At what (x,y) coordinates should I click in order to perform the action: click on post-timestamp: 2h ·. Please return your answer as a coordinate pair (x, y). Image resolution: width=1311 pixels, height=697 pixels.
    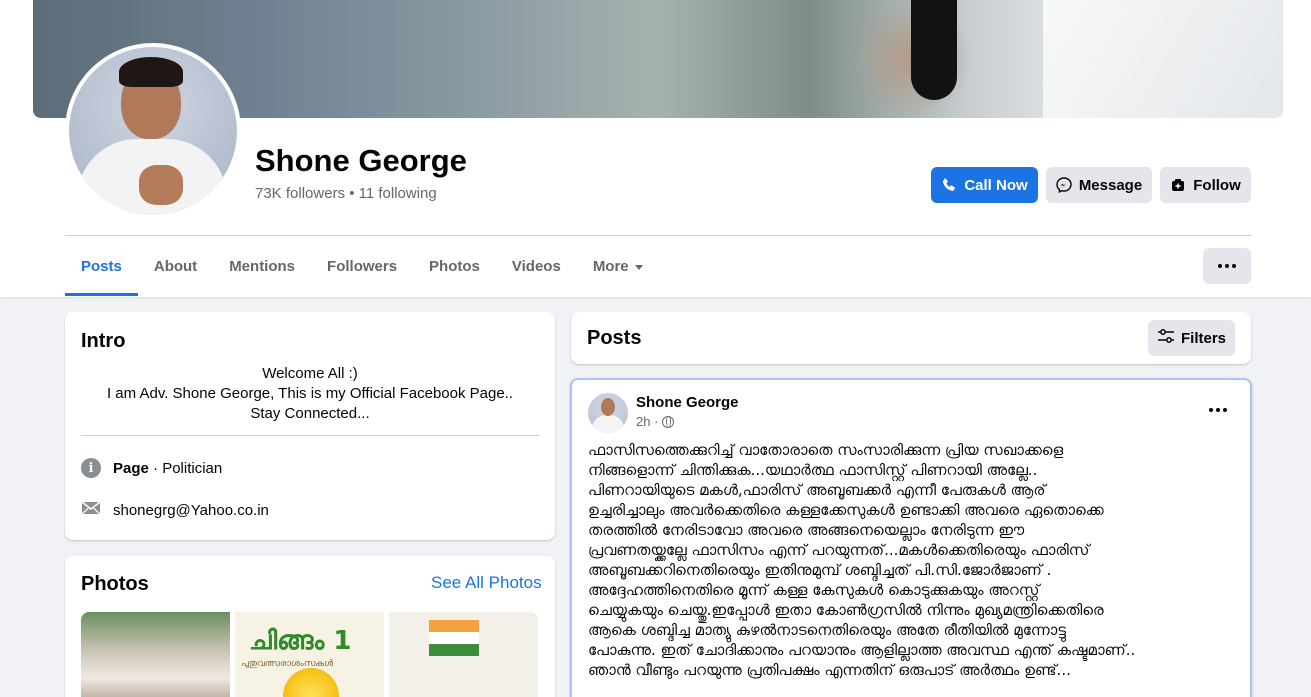
    Looking at the image, I should click on (647, 421).